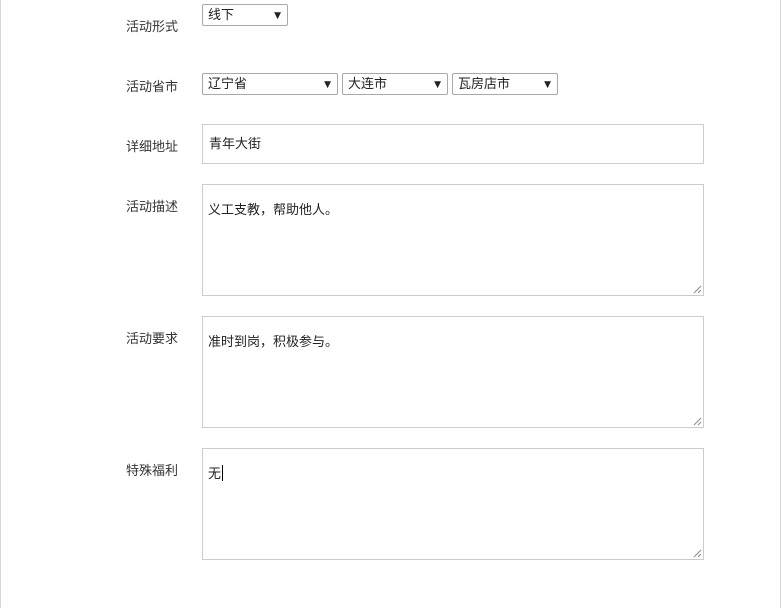 The width and height of the screenshot is (781, 608). Describe the element at coordinates (152, 207) in the screenshot. I see `description-label: 活动描述` at that location.